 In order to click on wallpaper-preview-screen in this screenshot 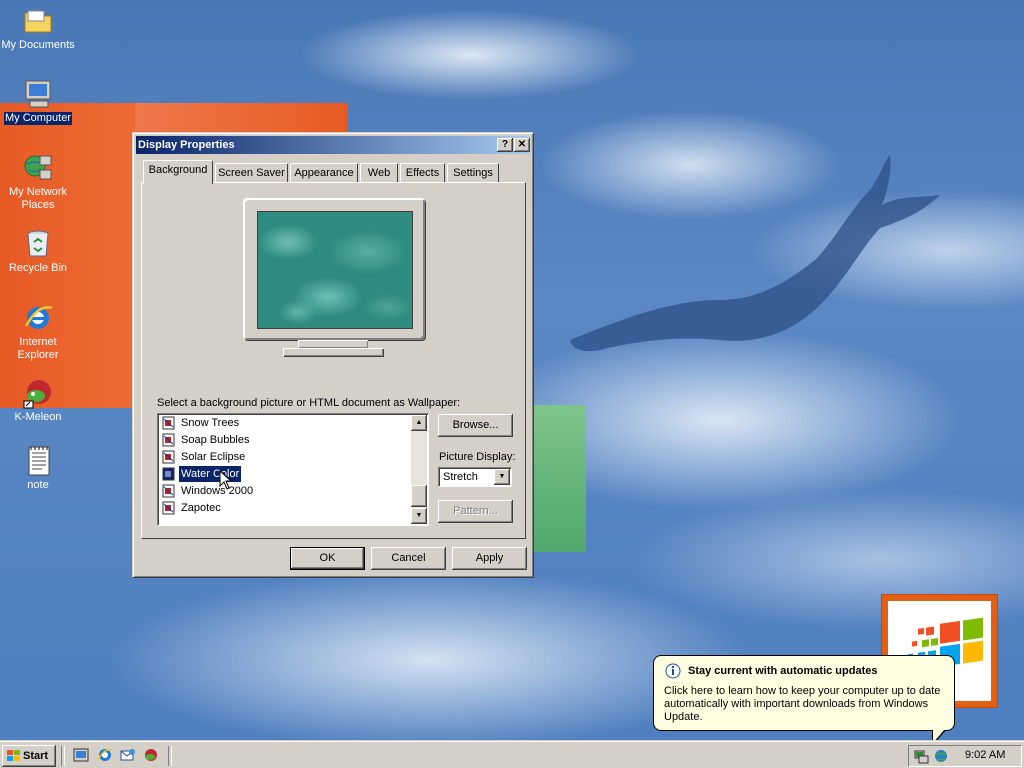, I will do `click(335, 270)`.